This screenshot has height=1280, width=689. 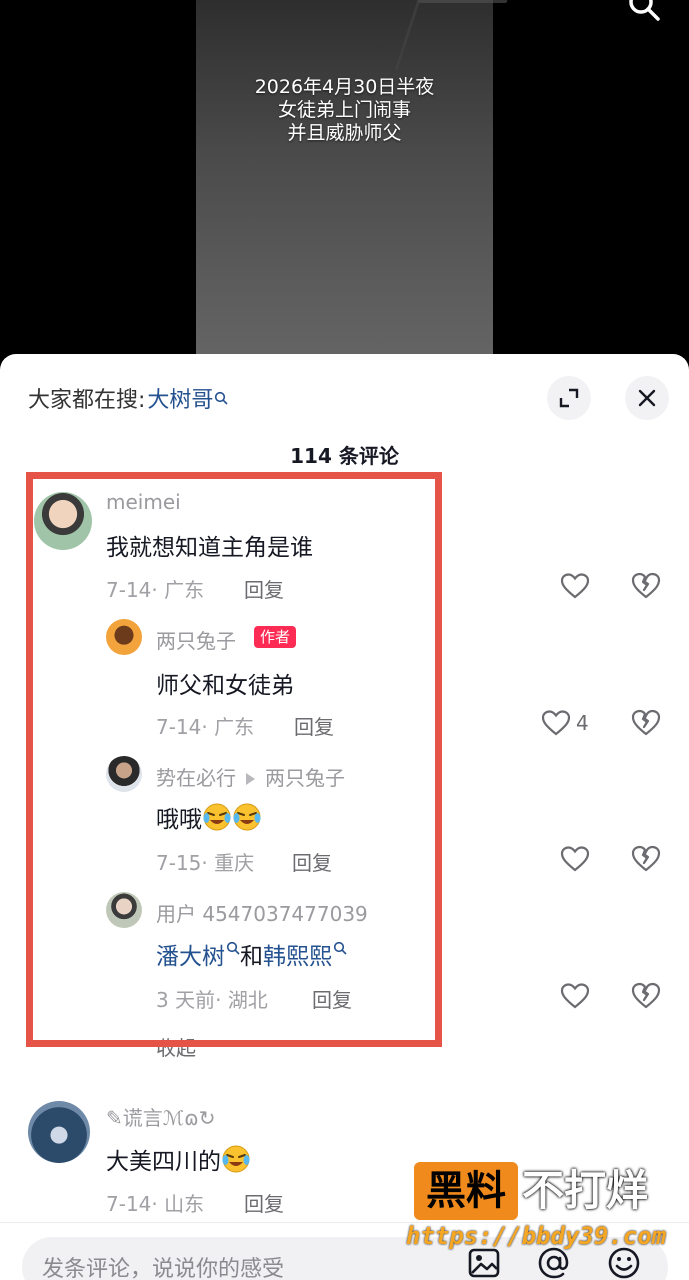 I want to click on watermark-url: https://bbdy39.com, so click(x=536, y=1236).